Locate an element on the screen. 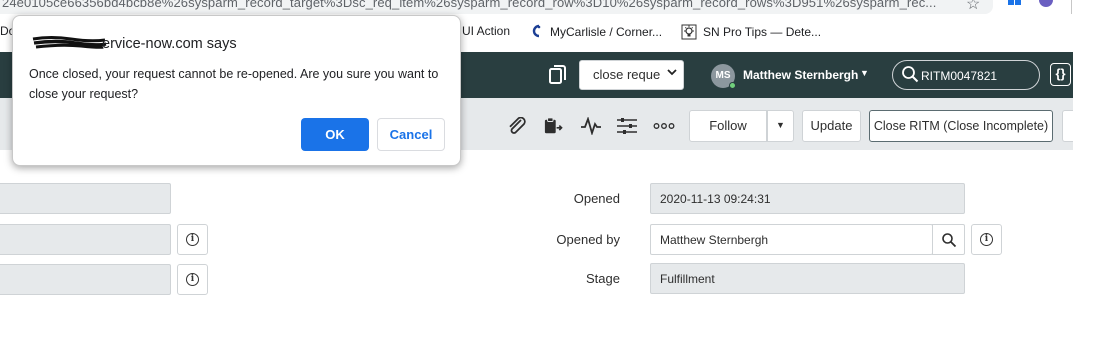  paperclip-icon is located at coordinates (517, 126).